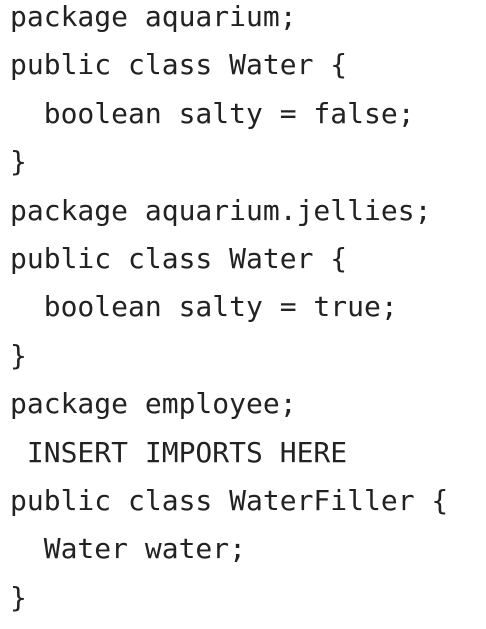 This screenshot has height=629, width=486. I want to click on code-line-water-field: Water water;, so click(128, 549).